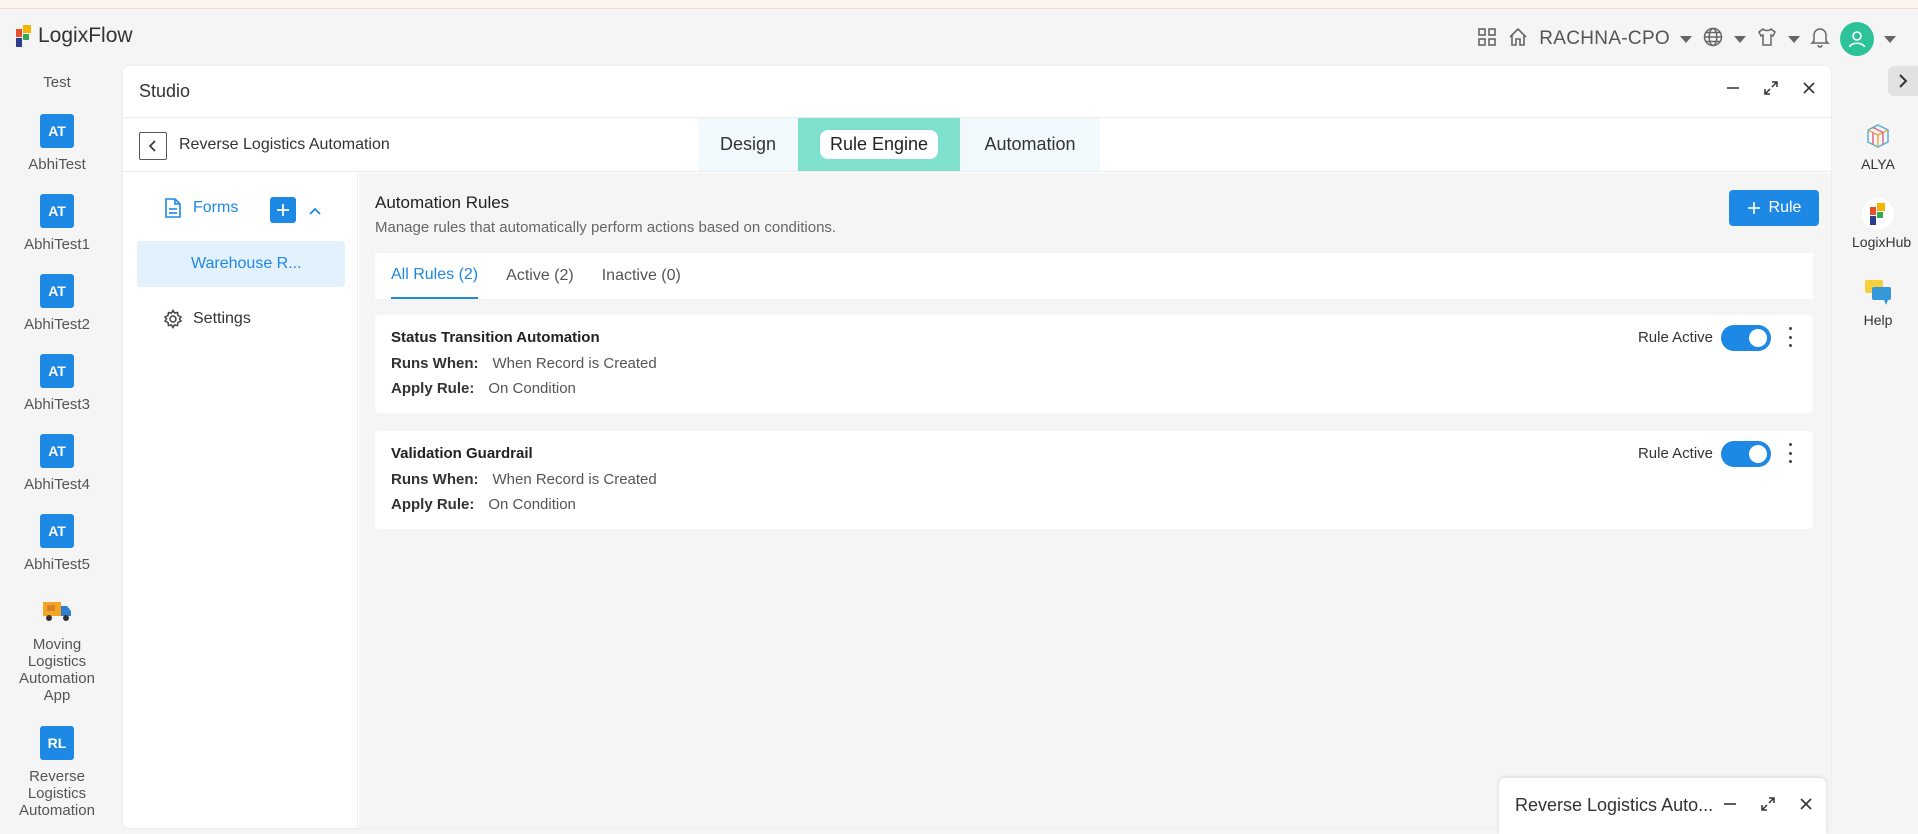 The image size is (1918, 834). What do you see at coordinates (1820, 39) in the screenshot?
I see `bell-icon` at bounding box center [1820, 39].